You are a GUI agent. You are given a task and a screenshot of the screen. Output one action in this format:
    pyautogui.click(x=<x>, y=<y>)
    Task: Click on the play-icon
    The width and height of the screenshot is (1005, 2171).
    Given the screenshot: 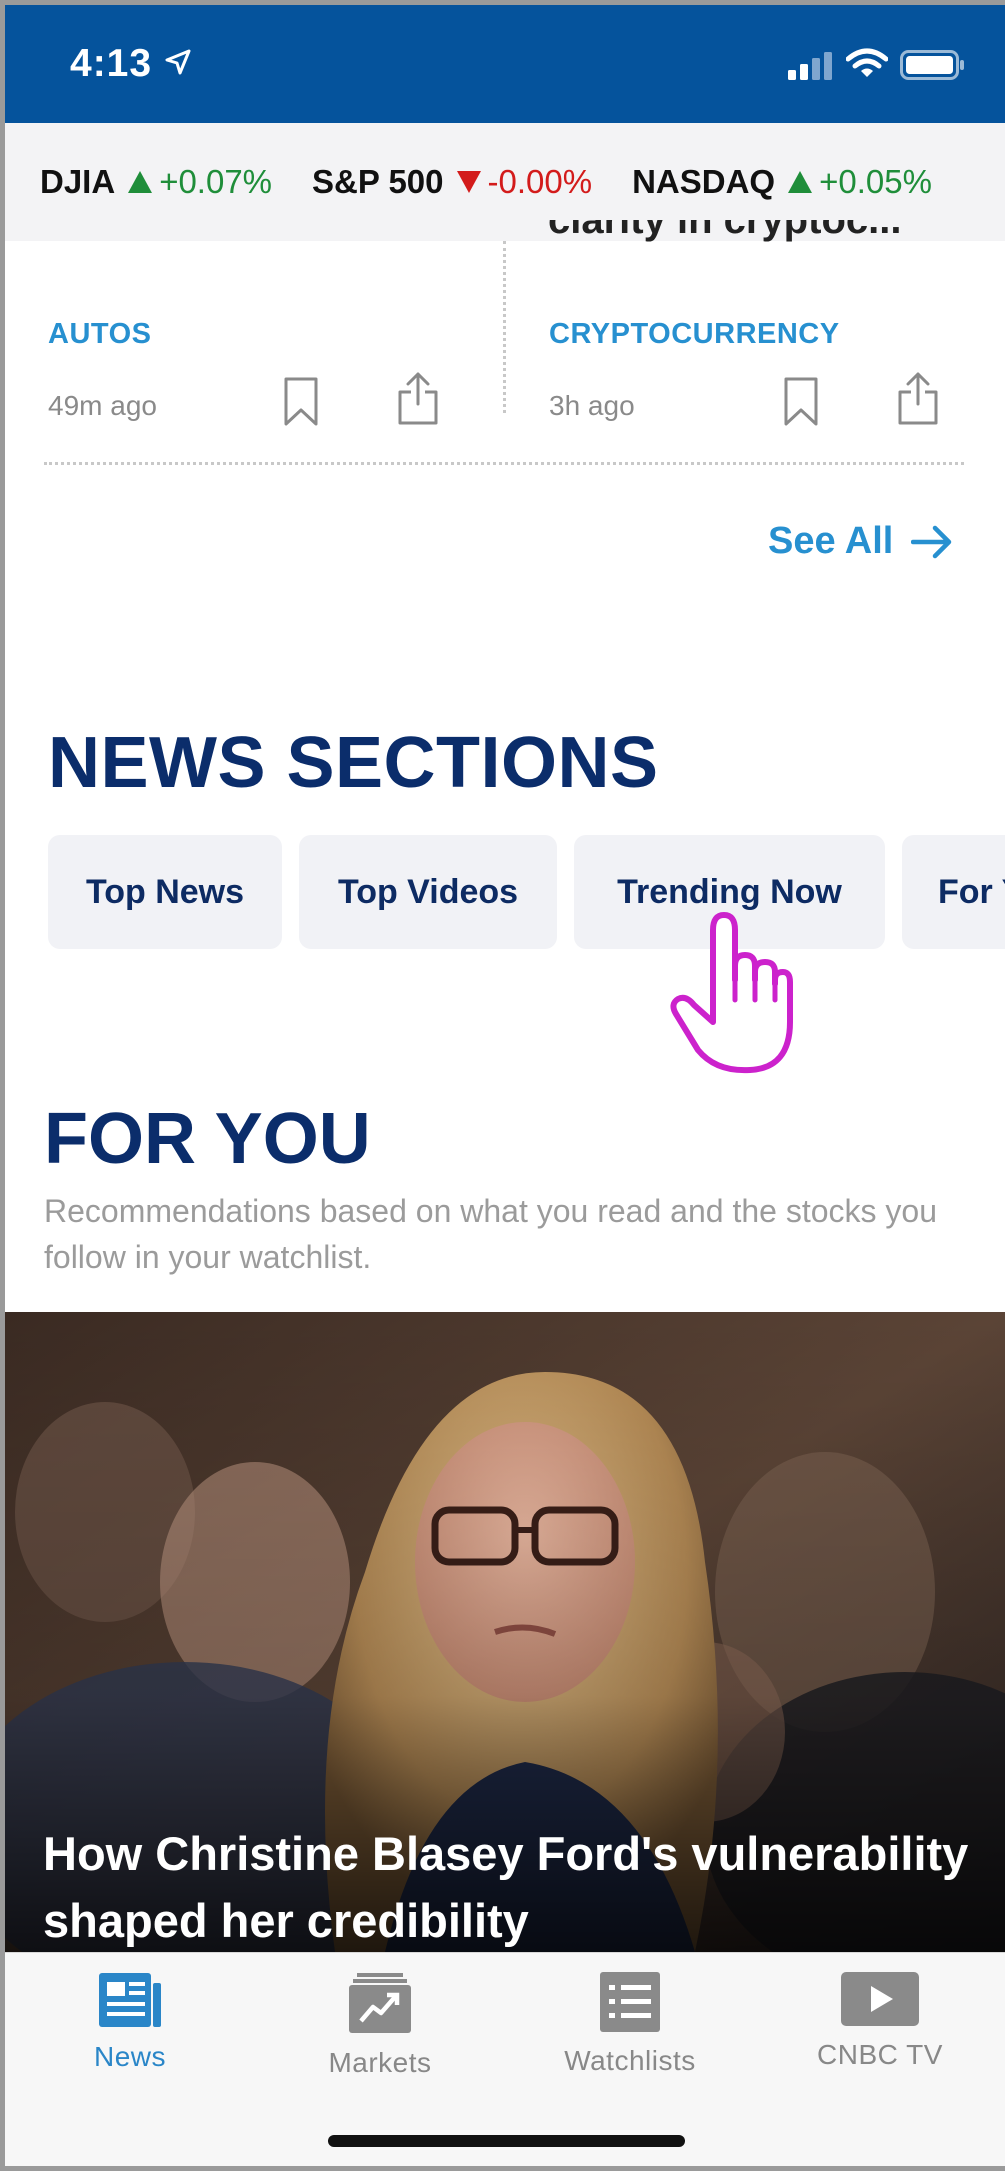 What is the action you would take?
    pyautogui.click(x=880, y=1999)
    